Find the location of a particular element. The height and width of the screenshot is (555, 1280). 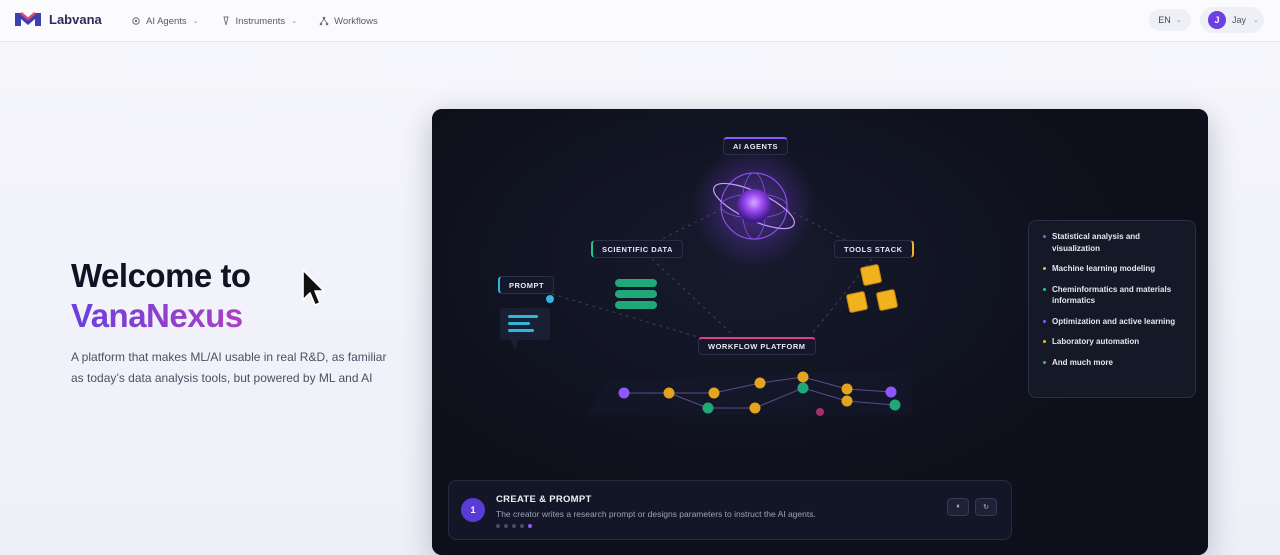

tag-prompt: PROMPT is located at coordinates (526, 285).